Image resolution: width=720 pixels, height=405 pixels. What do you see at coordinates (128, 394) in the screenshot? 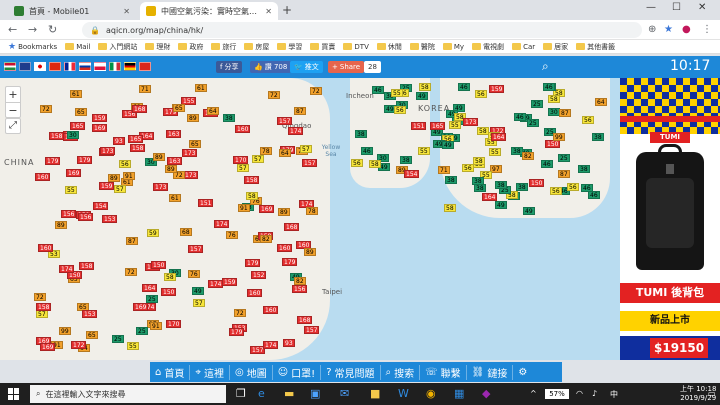
I see `taskbar-search: ⌕ 在這裡輸入文字來搜尋` at bounding box center [128, 394].